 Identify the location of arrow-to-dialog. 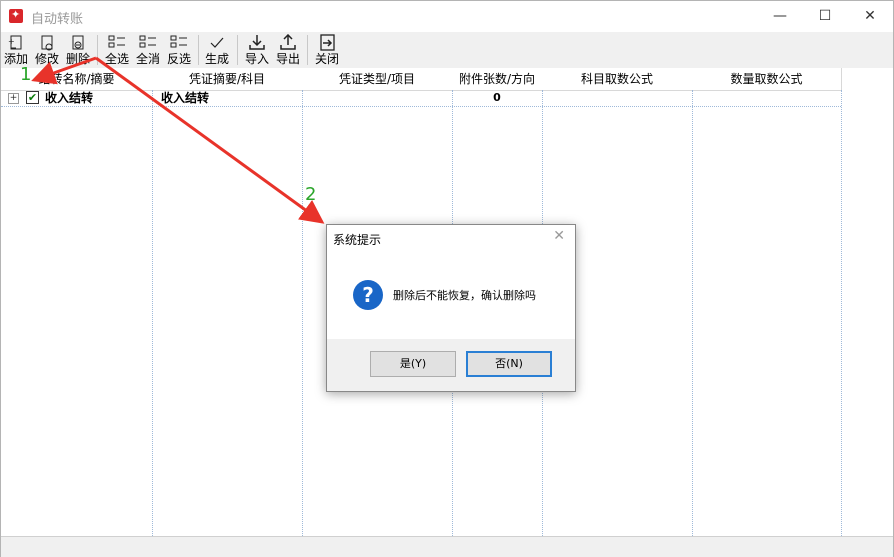
(210, 140).